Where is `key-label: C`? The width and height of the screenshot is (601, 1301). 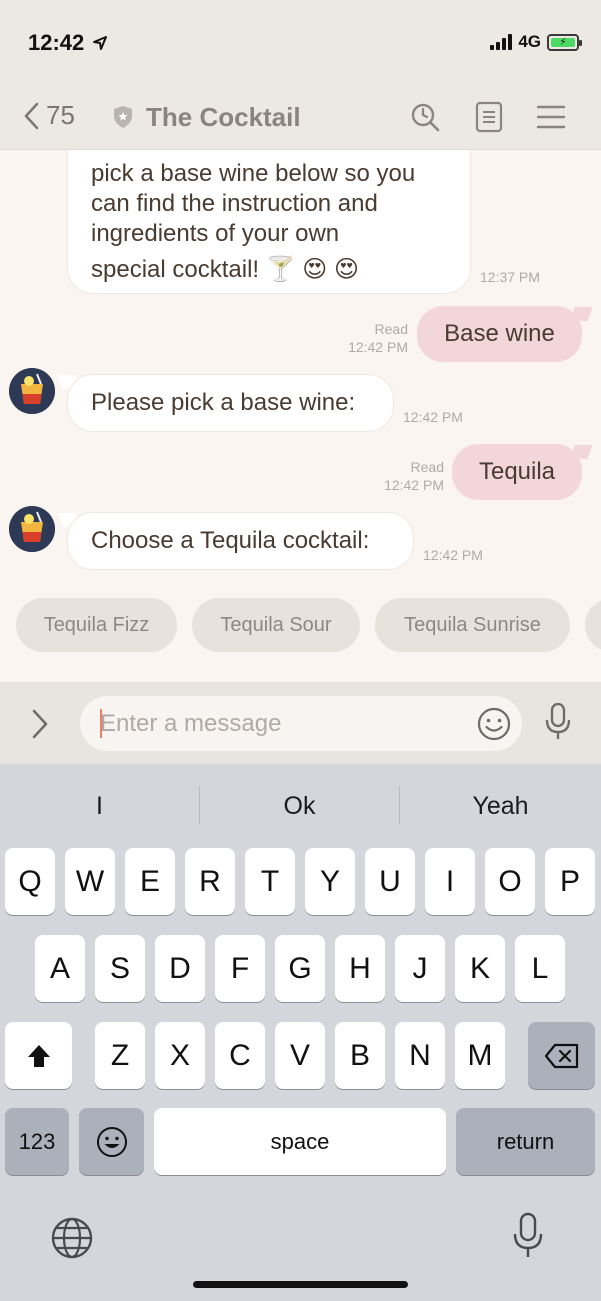
key-label: C is located at coordinates (240, 1055).